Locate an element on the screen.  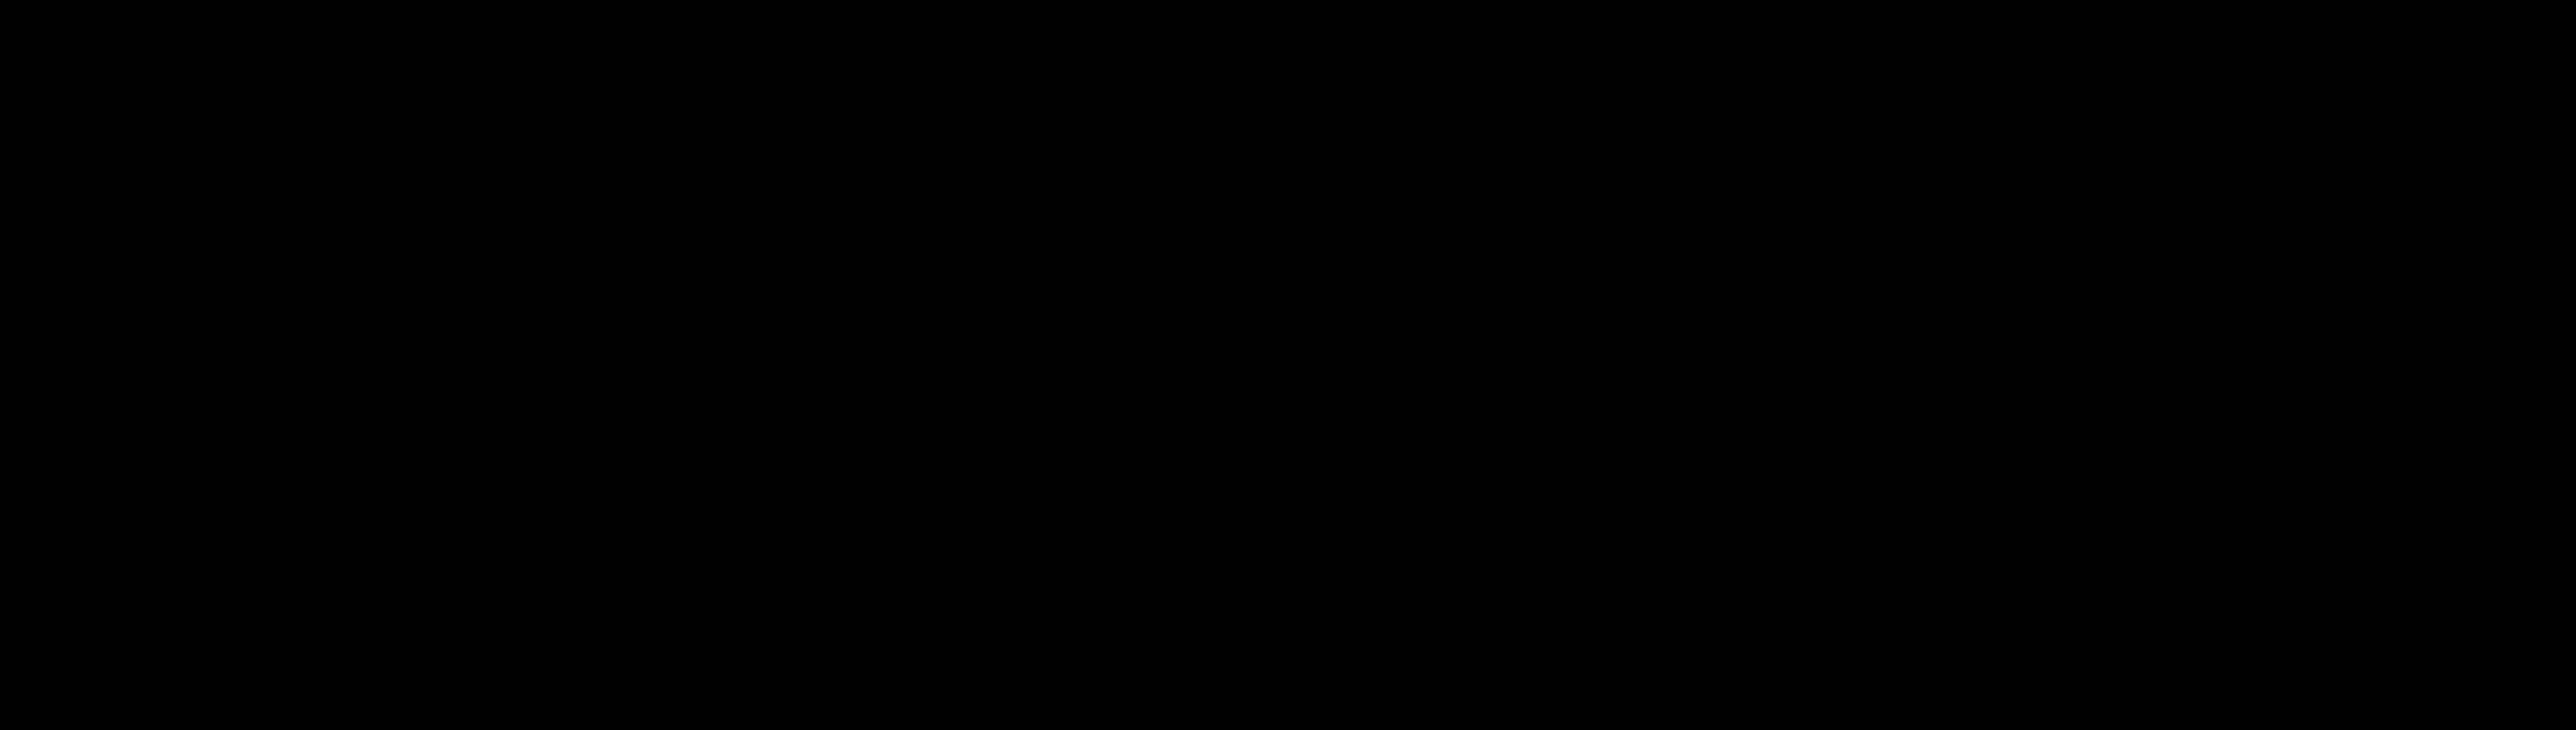
colorbar is located at coordinates (2516, 373).